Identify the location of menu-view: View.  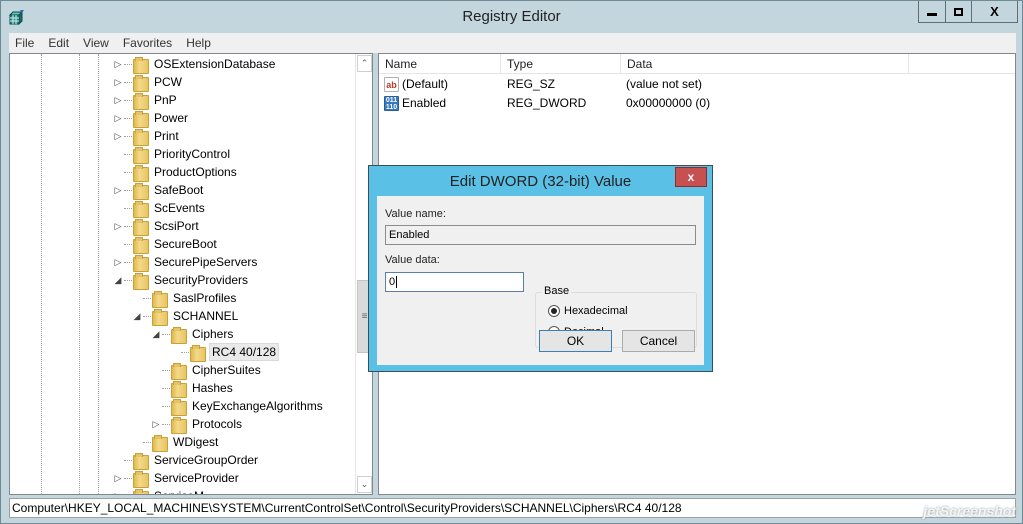
(96, 43).